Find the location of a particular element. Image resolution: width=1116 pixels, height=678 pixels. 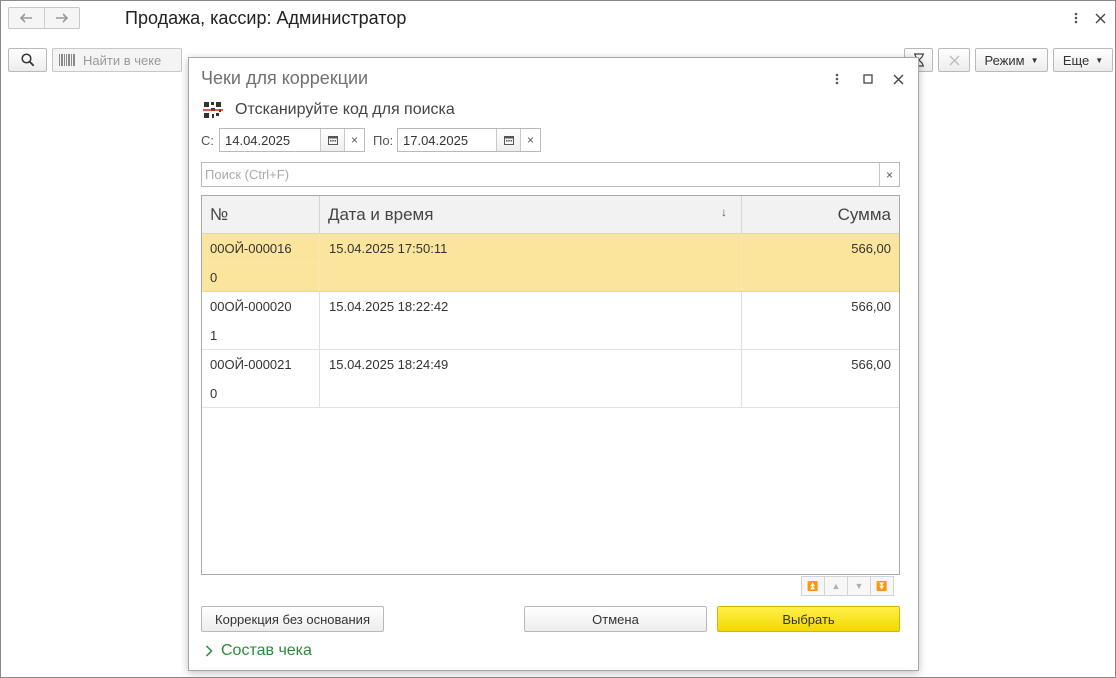

mode-menu-button: Режим ▼ is located at coordinates (1011, 60).